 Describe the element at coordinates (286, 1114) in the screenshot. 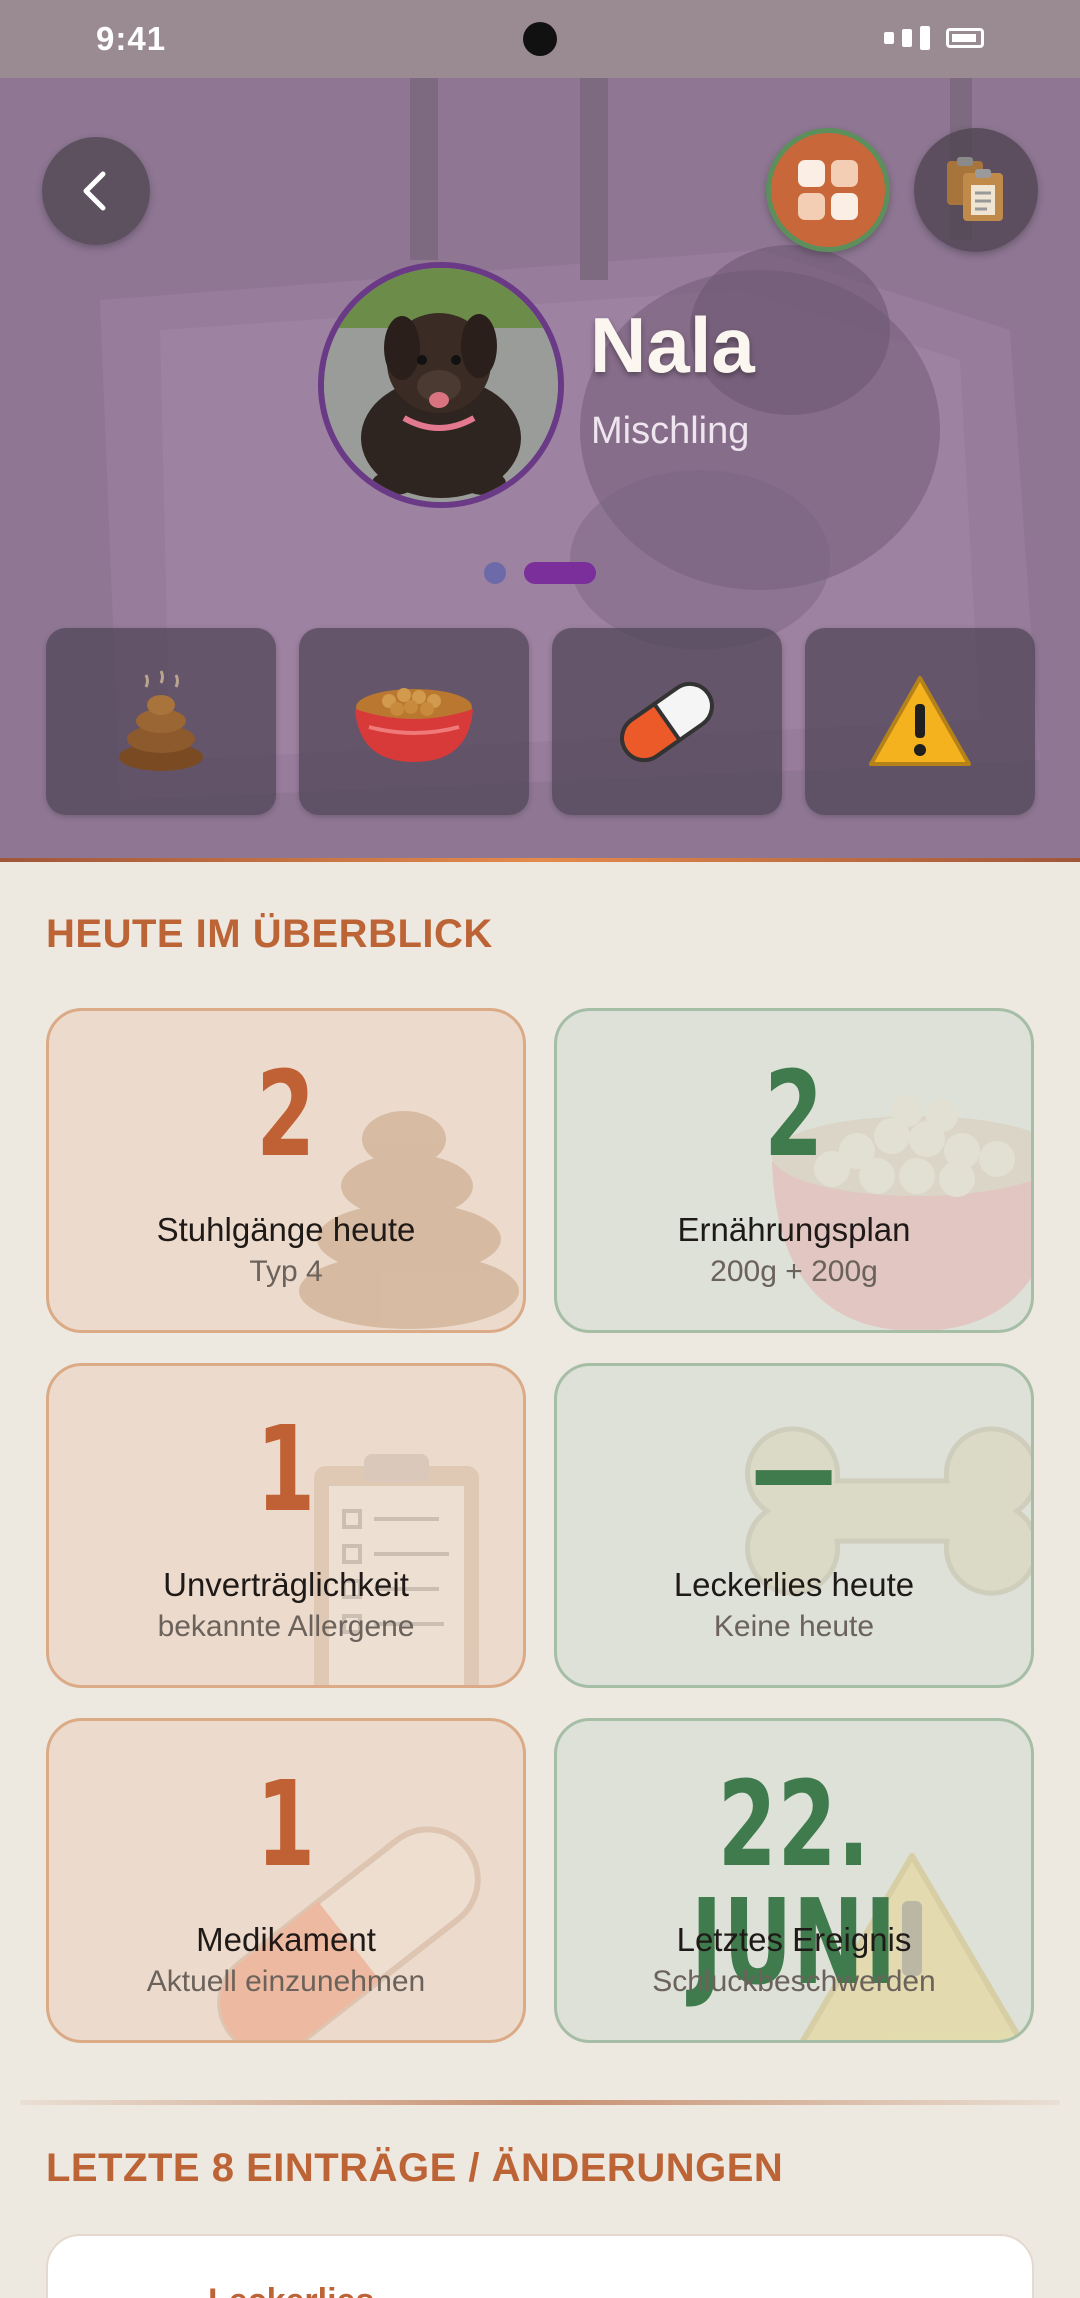

I see `stool-count: 2` at that location.